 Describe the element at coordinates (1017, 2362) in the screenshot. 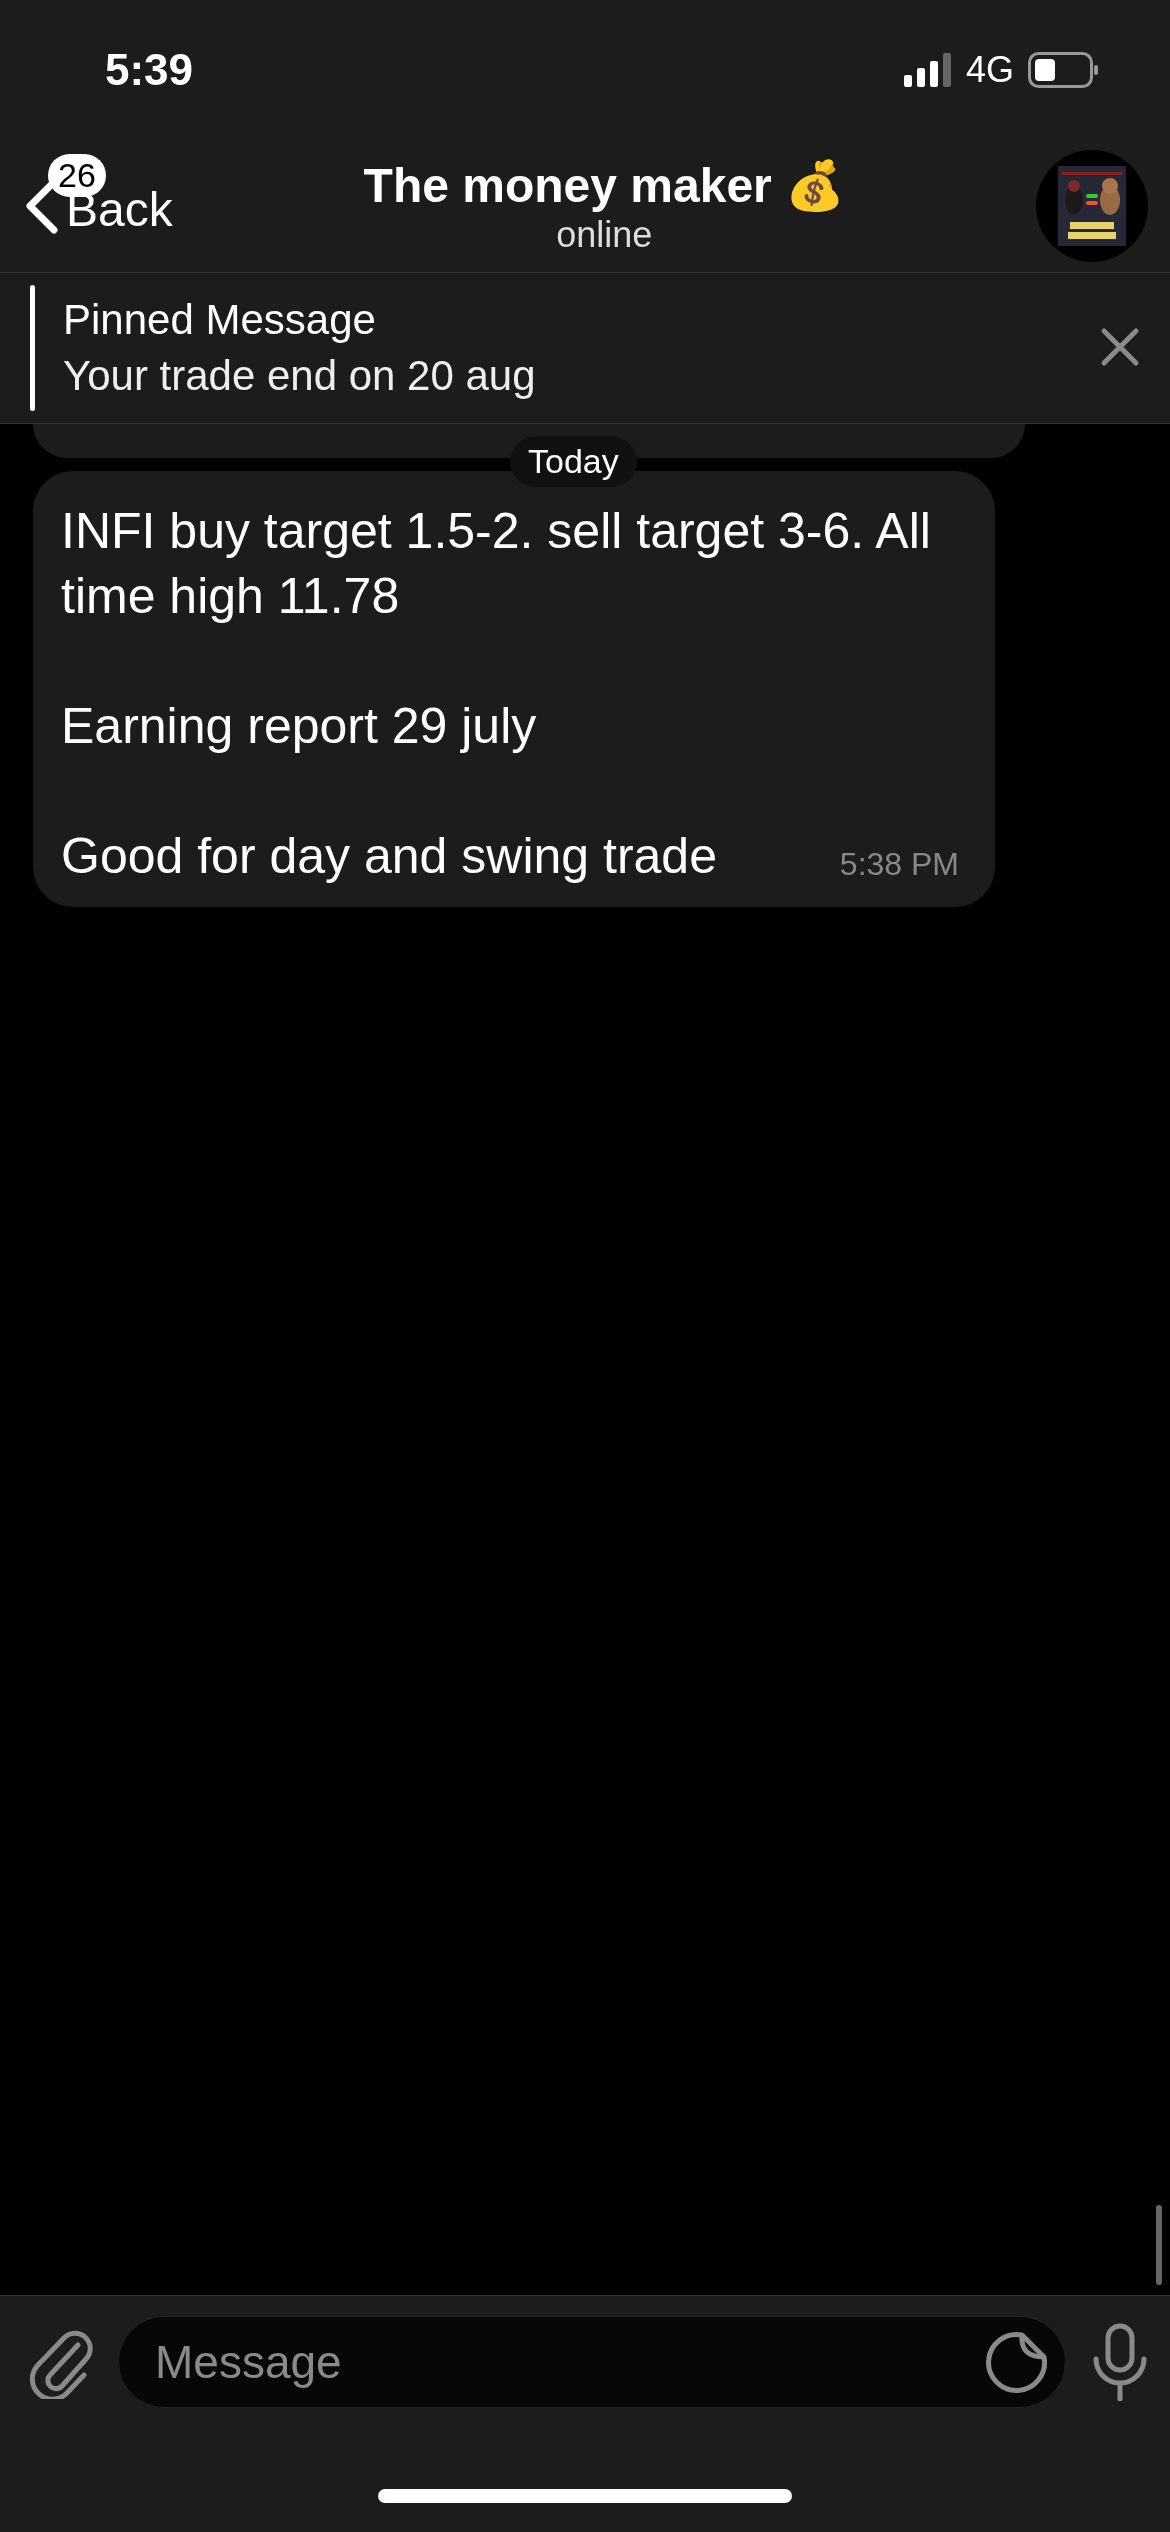

I see `sticker-icon` at that location.